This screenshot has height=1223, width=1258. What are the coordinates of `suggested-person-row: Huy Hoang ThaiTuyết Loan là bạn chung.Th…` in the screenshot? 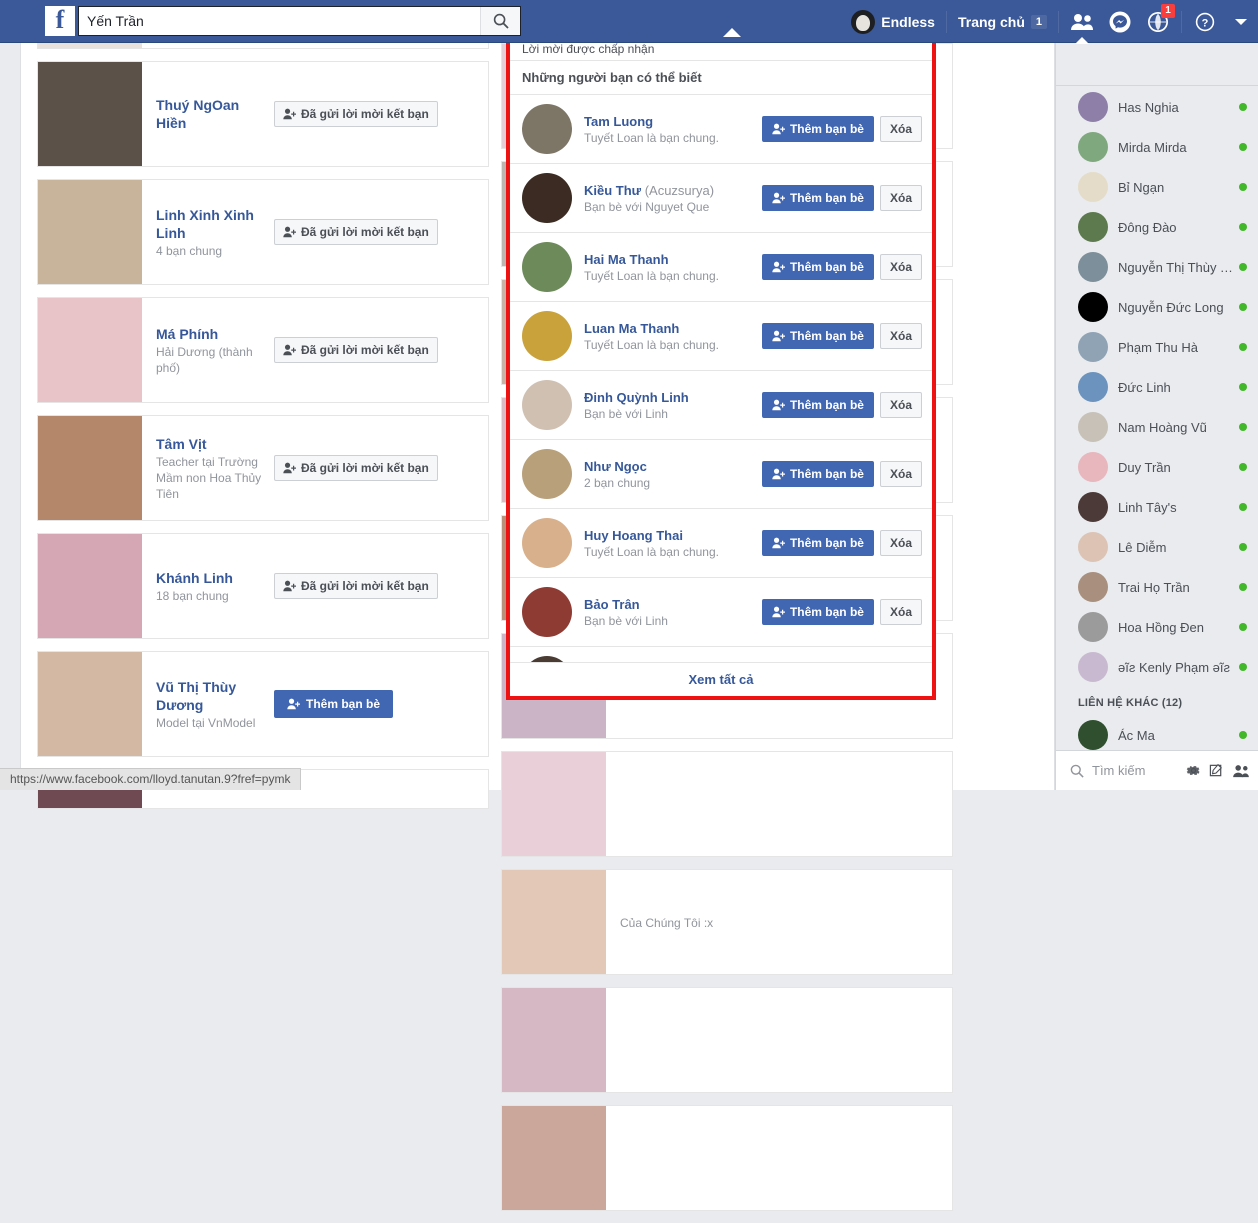 It's located at (721, 543).